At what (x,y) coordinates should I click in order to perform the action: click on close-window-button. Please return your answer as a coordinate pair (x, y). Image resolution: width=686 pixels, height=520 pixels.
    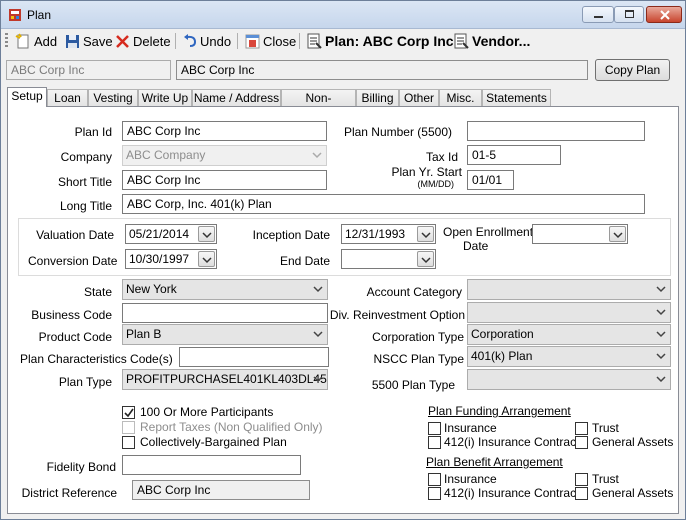
    Looking at the image, I should click on (664, 14).